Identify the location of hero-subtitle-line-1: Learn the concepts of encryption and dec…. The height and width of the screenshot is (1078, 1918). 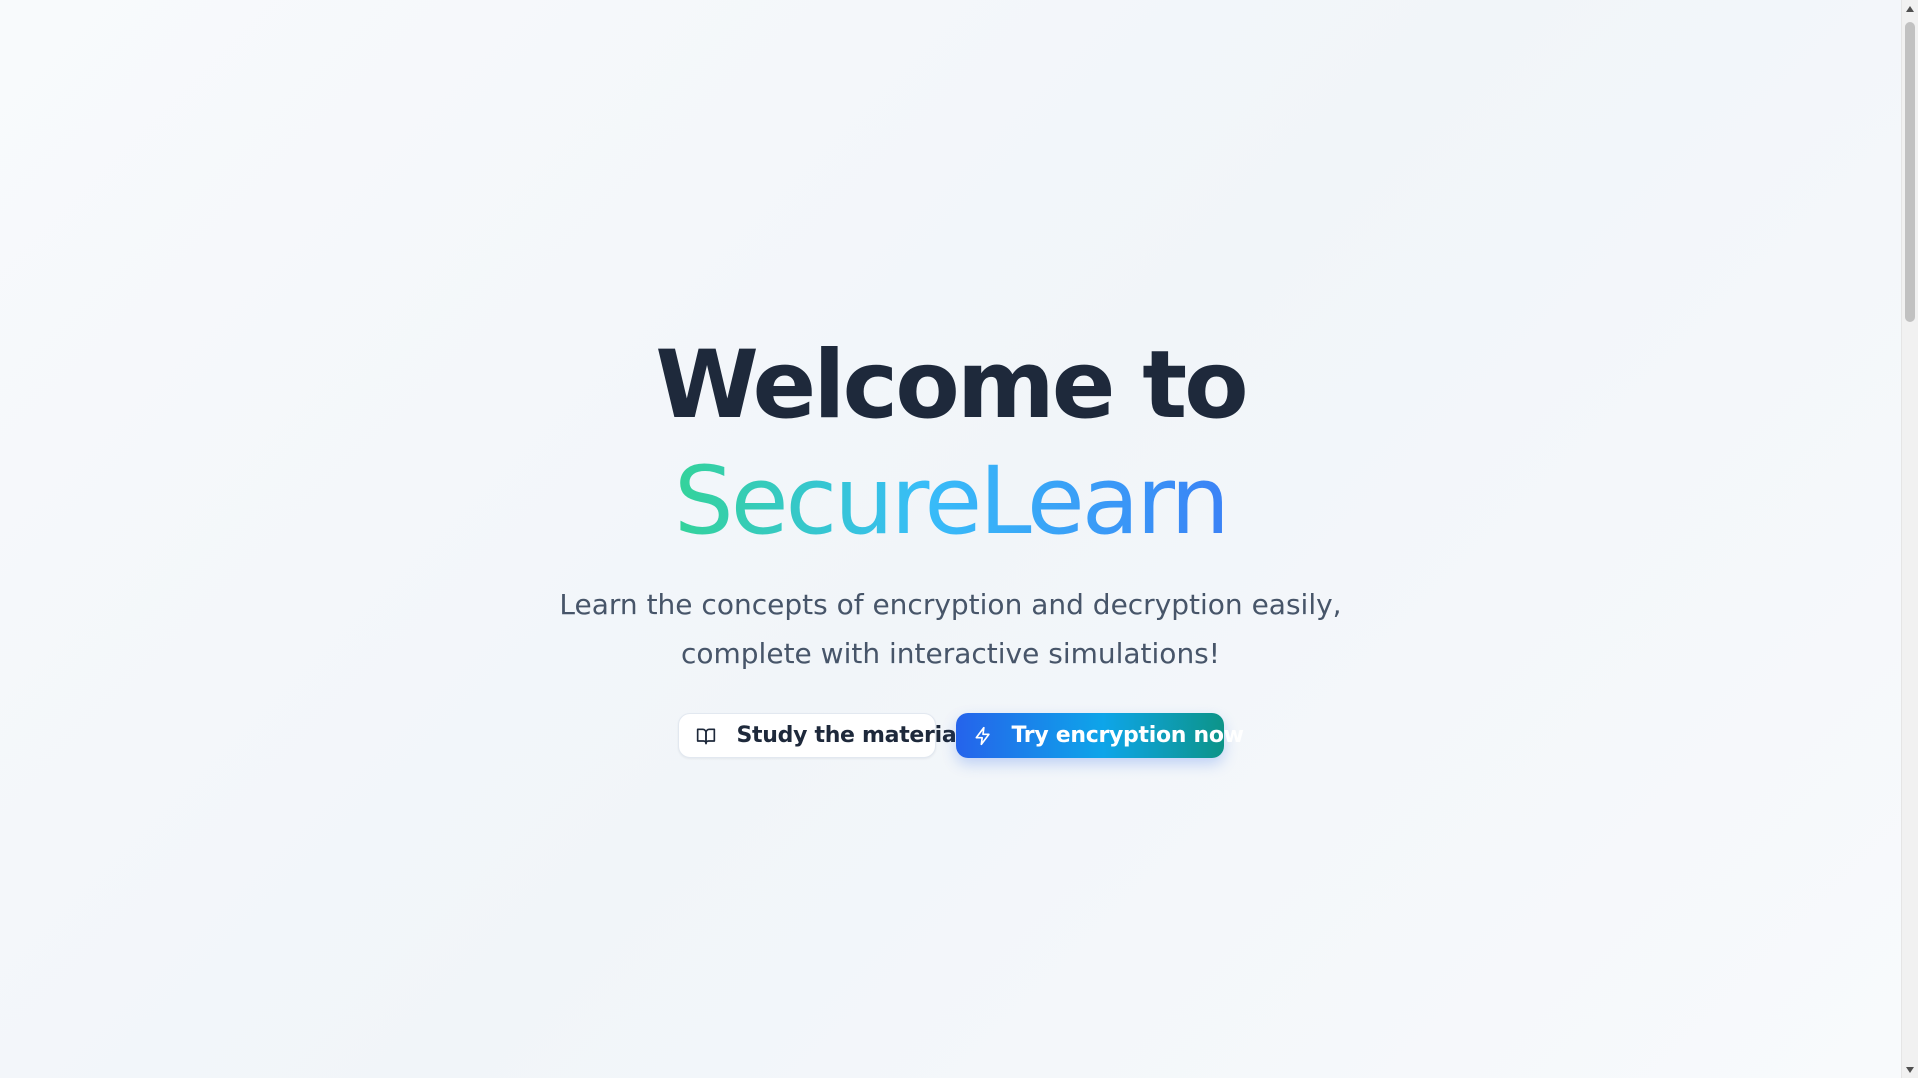
(950, 604).